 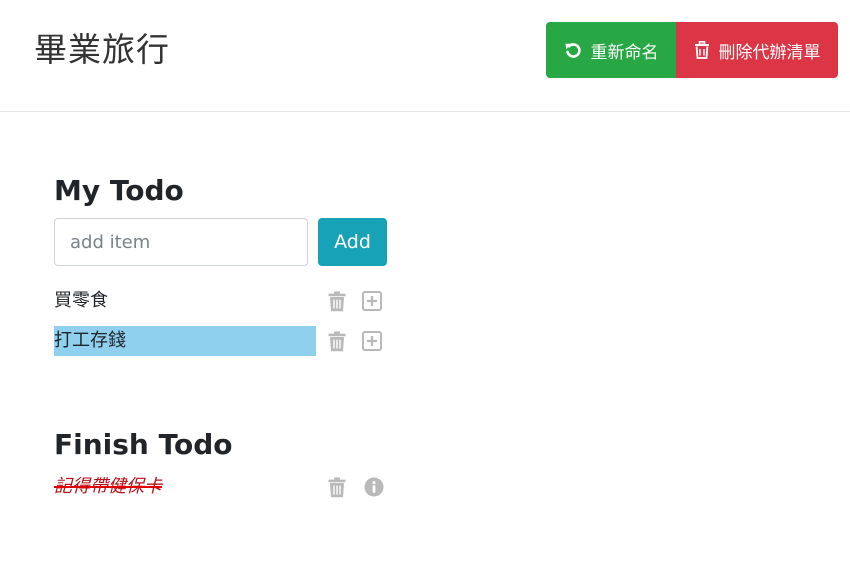 I want to click on add-button: Add, so click(x=352, y=242).